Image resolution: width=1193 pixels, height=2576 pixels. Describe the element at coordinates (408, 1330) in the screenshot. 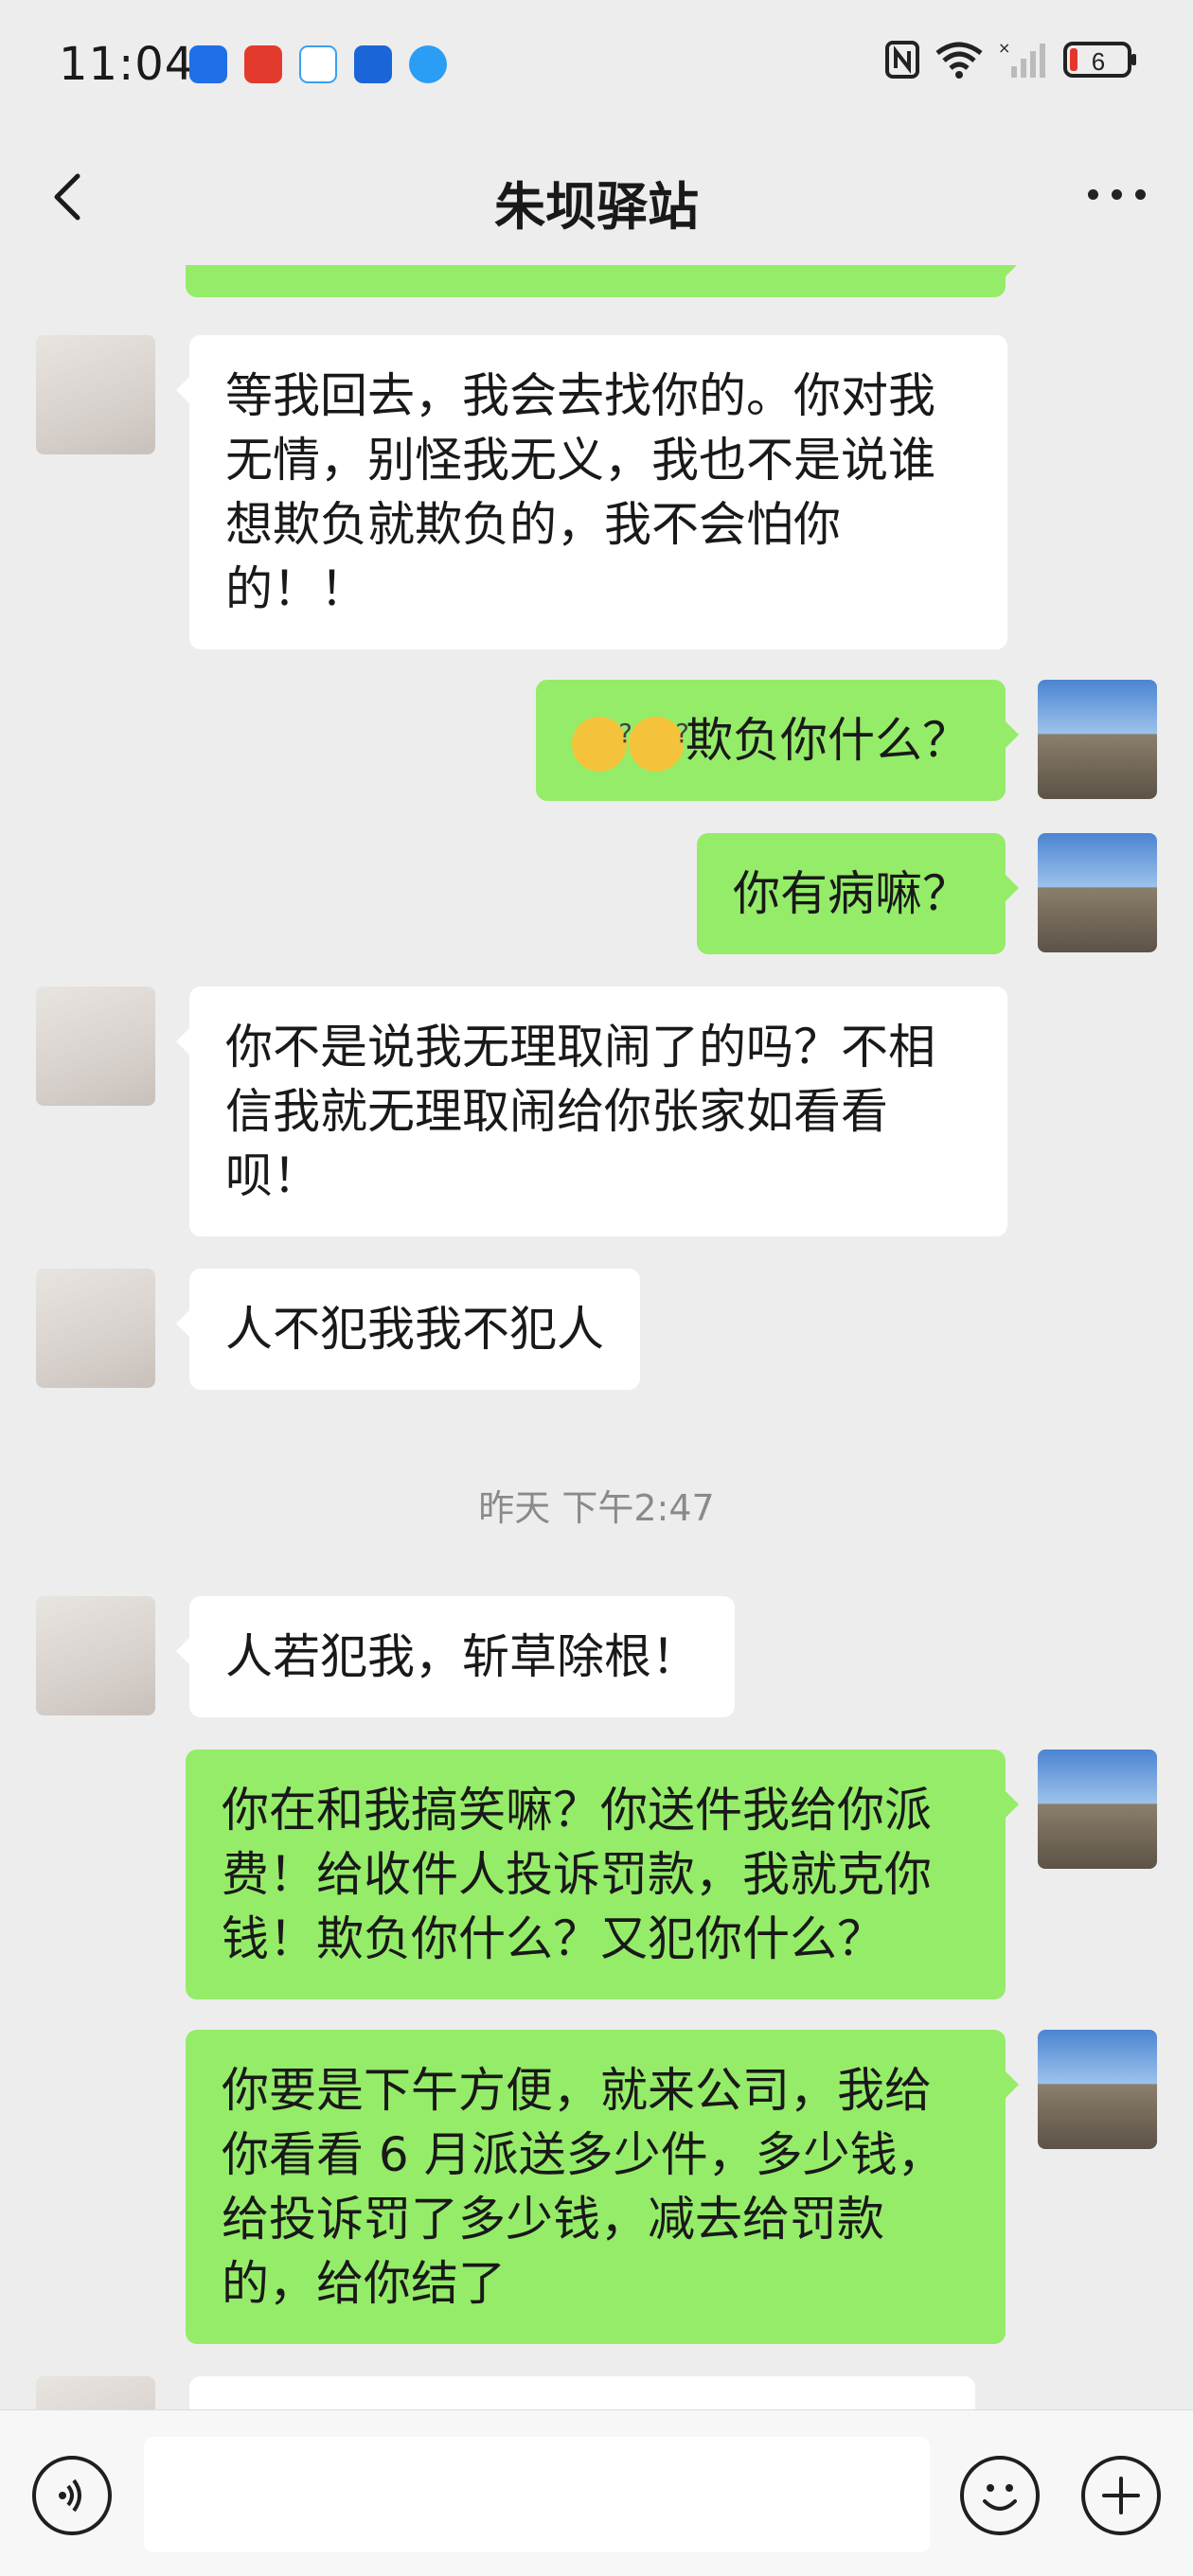

I see `message-bubble-received: 人不犯我我不犯人` at that location.